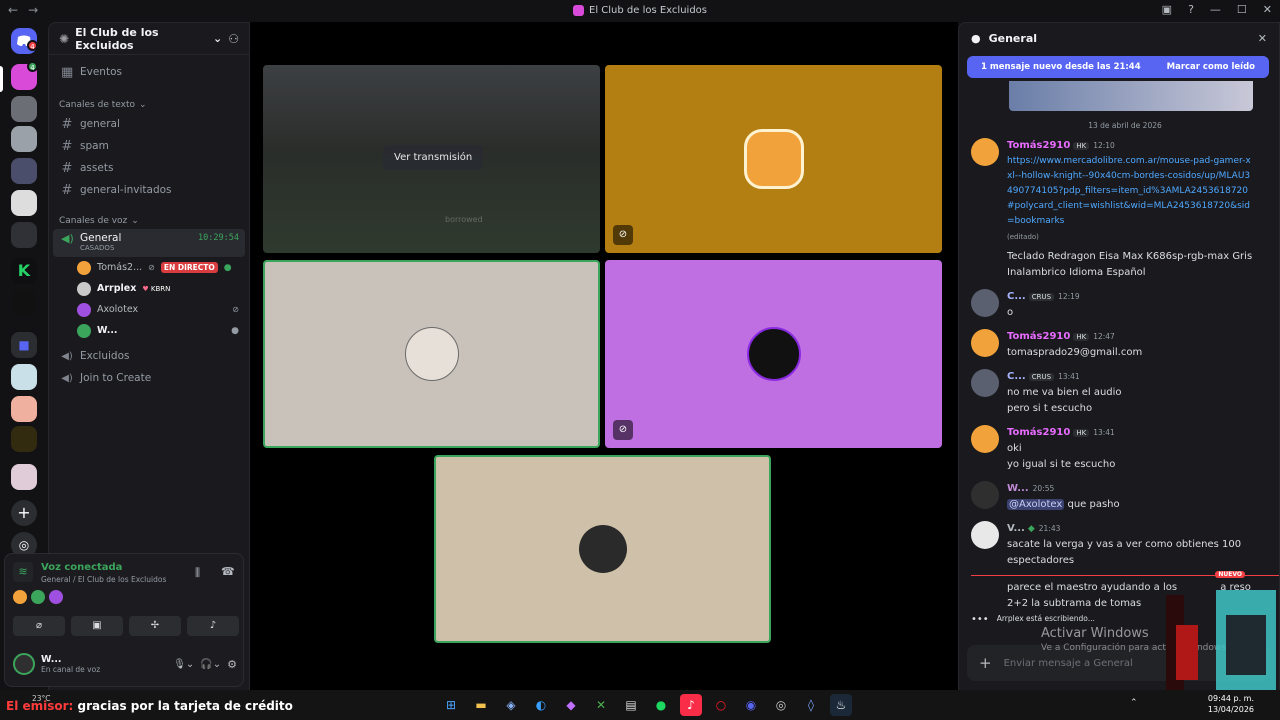  I want to click on user-mention: @Axolotex, so click(1036, 504).